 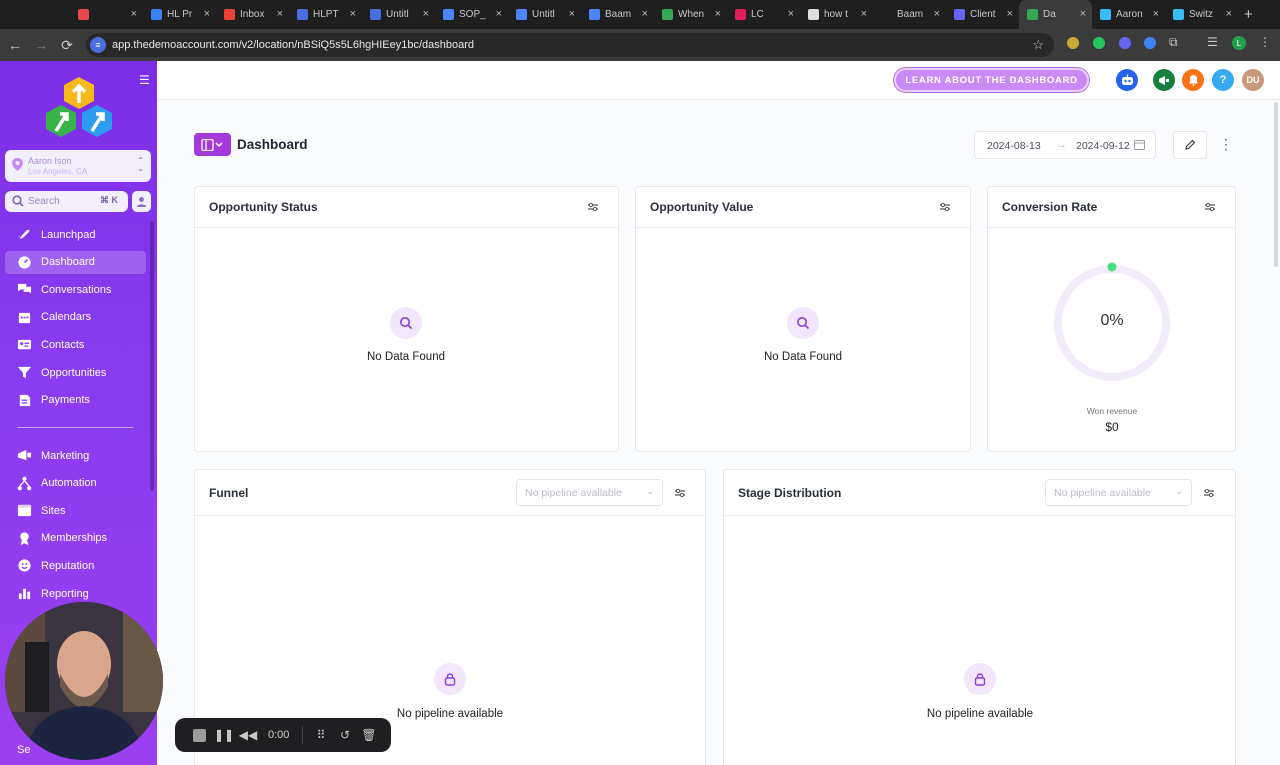 What do you see at coordinates (1173, 42) in the screenshot?
I see `extensions-puzzle-icon: ⧉` at bounding box center [1173, 42].